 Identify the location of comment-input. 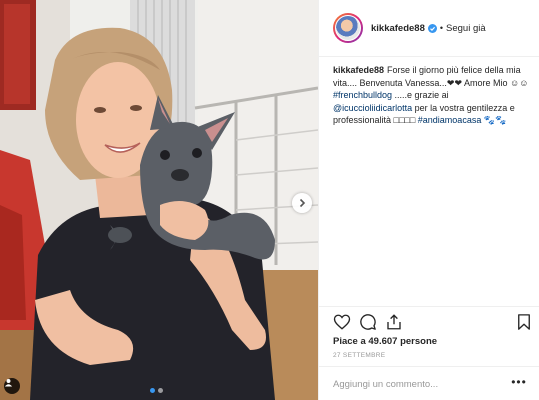
(418, 384).